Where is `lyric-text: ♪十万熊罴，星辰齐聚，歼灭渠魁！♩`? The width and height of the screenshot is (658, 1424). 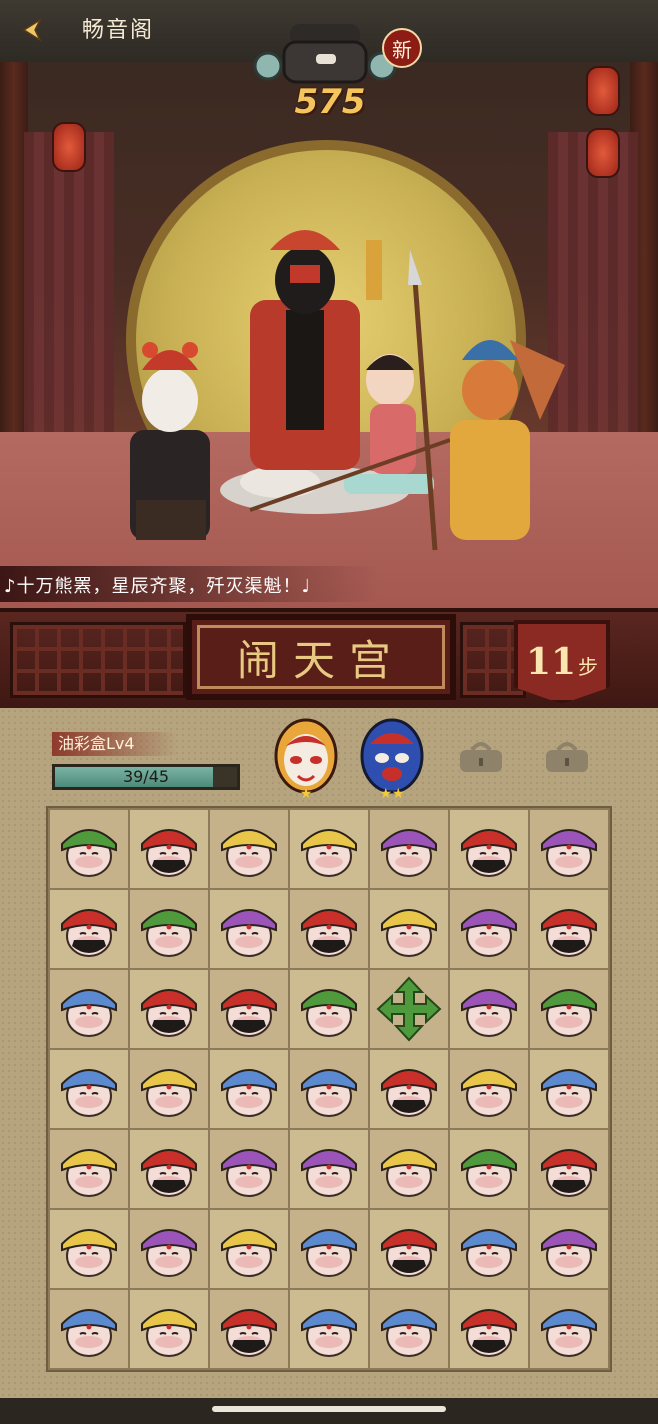
lyric-text: ♪十万熊罴，星辰齐聚，歼灭渠魁！♩ is located at coordinates (157, 586).